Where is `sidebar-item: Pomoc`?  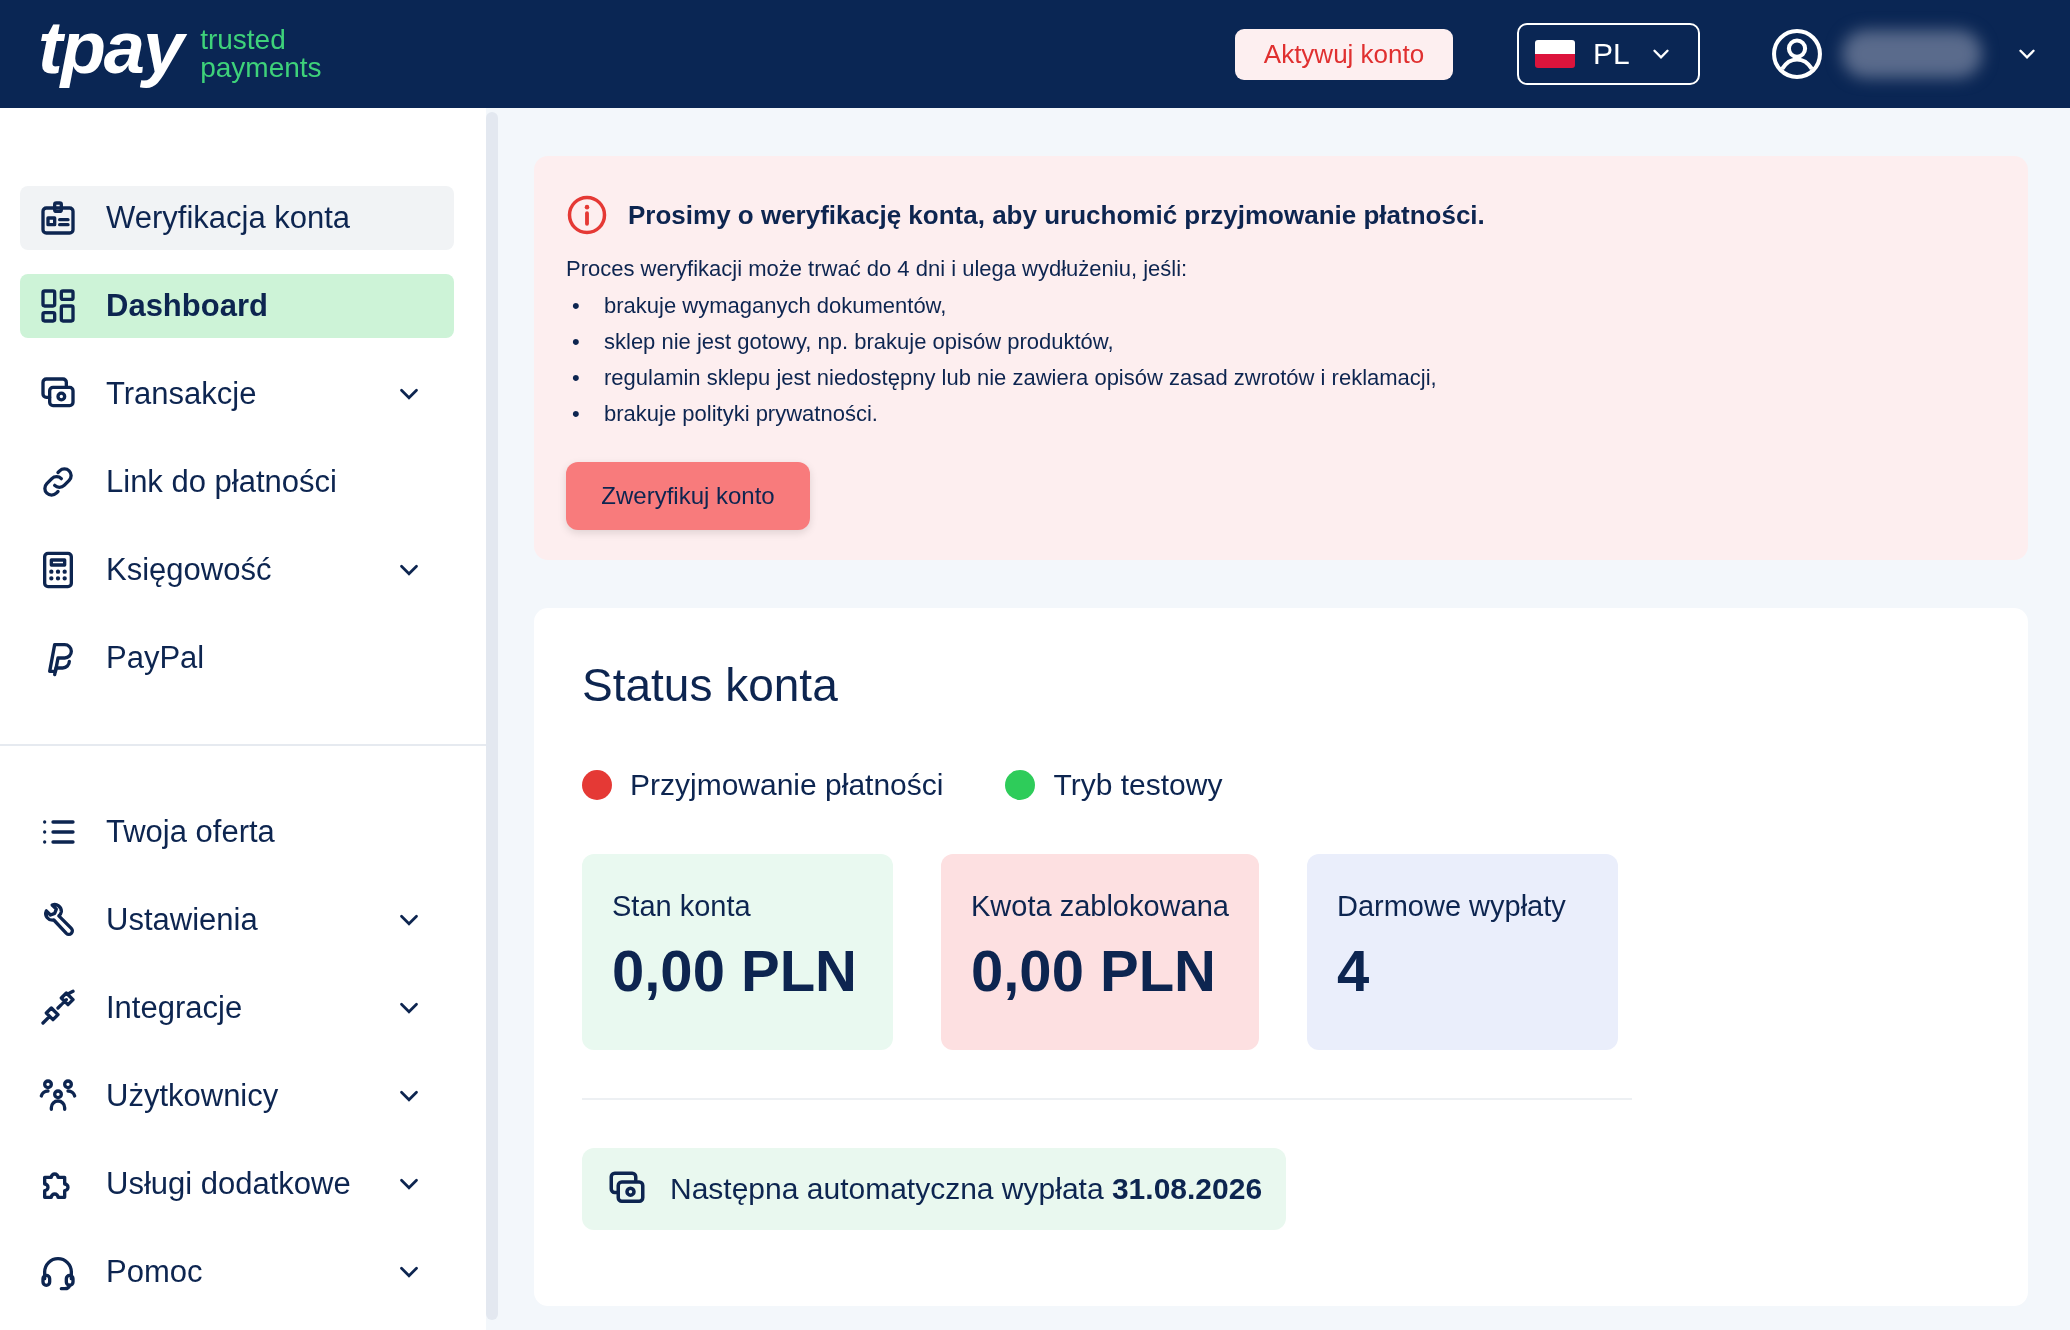 sidebar-item: Pomoc is located at coordinates (237, 1272).